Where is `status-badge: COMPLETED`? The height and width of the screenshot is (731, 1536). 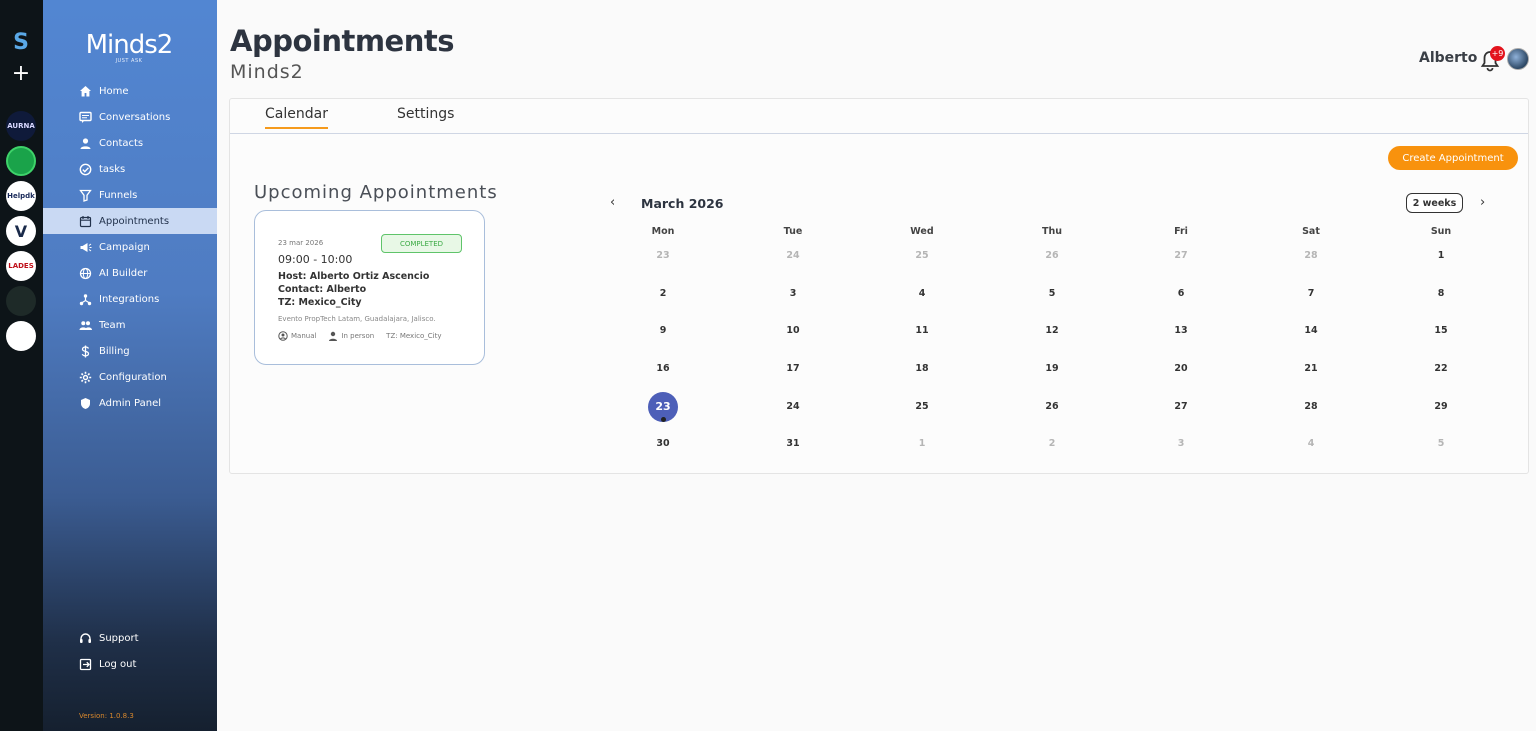 status-badge: COMPLETED is located at coordinates (421, 243).